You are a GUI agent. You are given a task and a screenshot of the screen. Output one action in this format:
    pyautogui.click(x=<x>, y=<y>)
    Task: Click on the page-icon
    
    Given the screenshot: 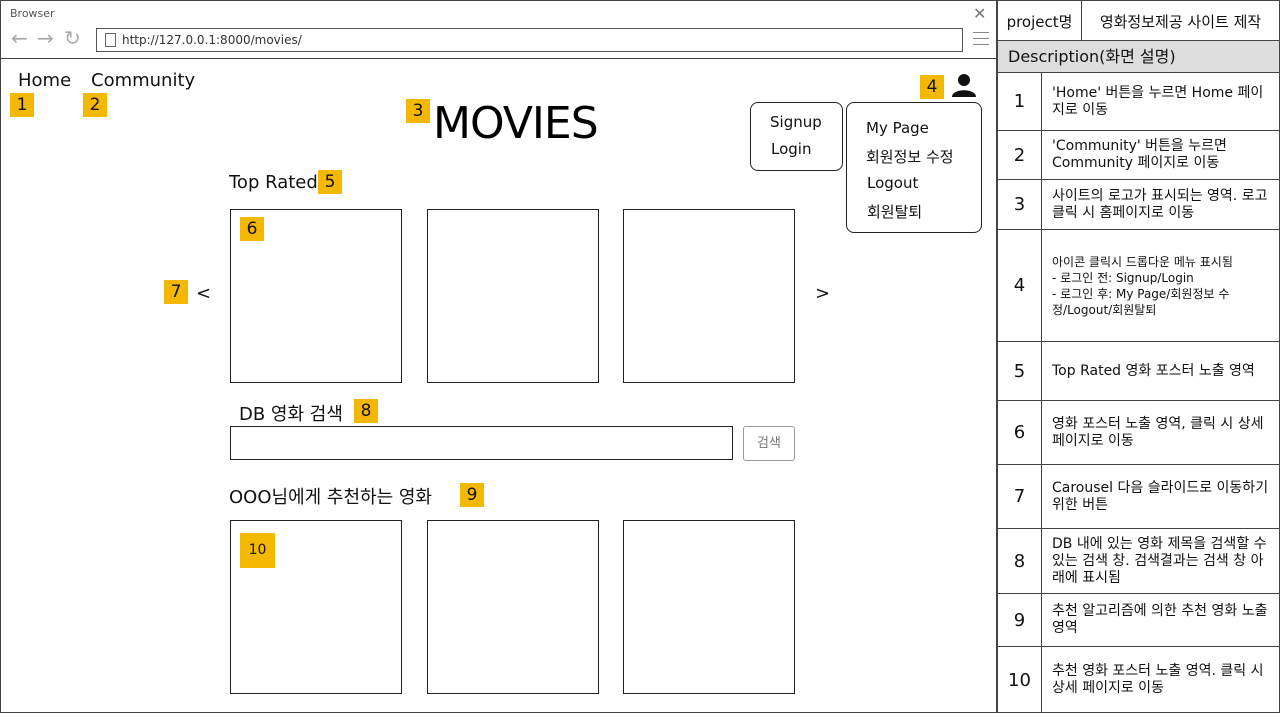 What is the action you would take?
    pyautogui.click(x=110, y=40)
    